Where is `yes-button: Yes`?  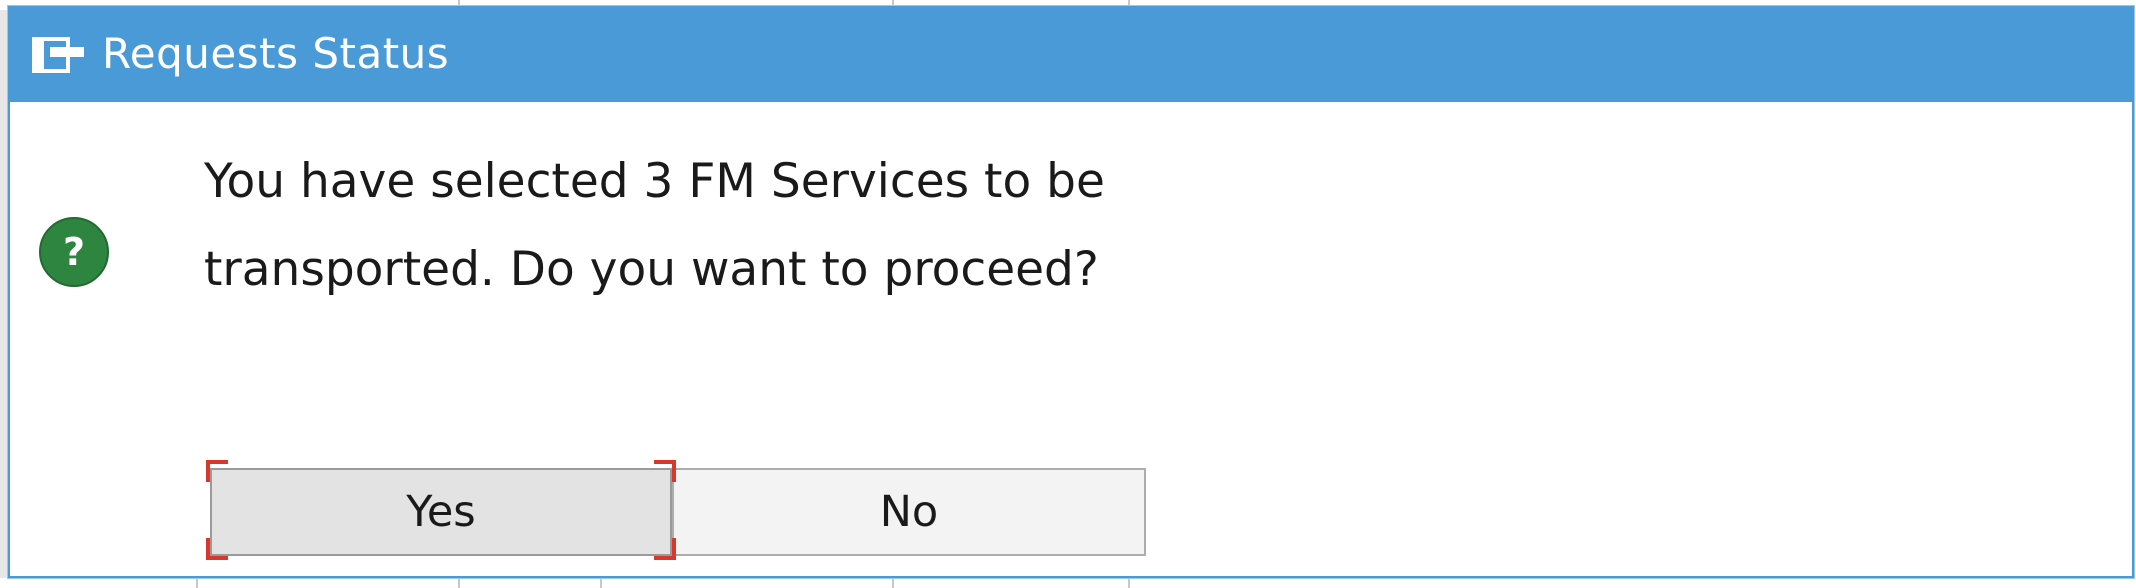
yes-button: Yes is located at coordinates (441, 512).